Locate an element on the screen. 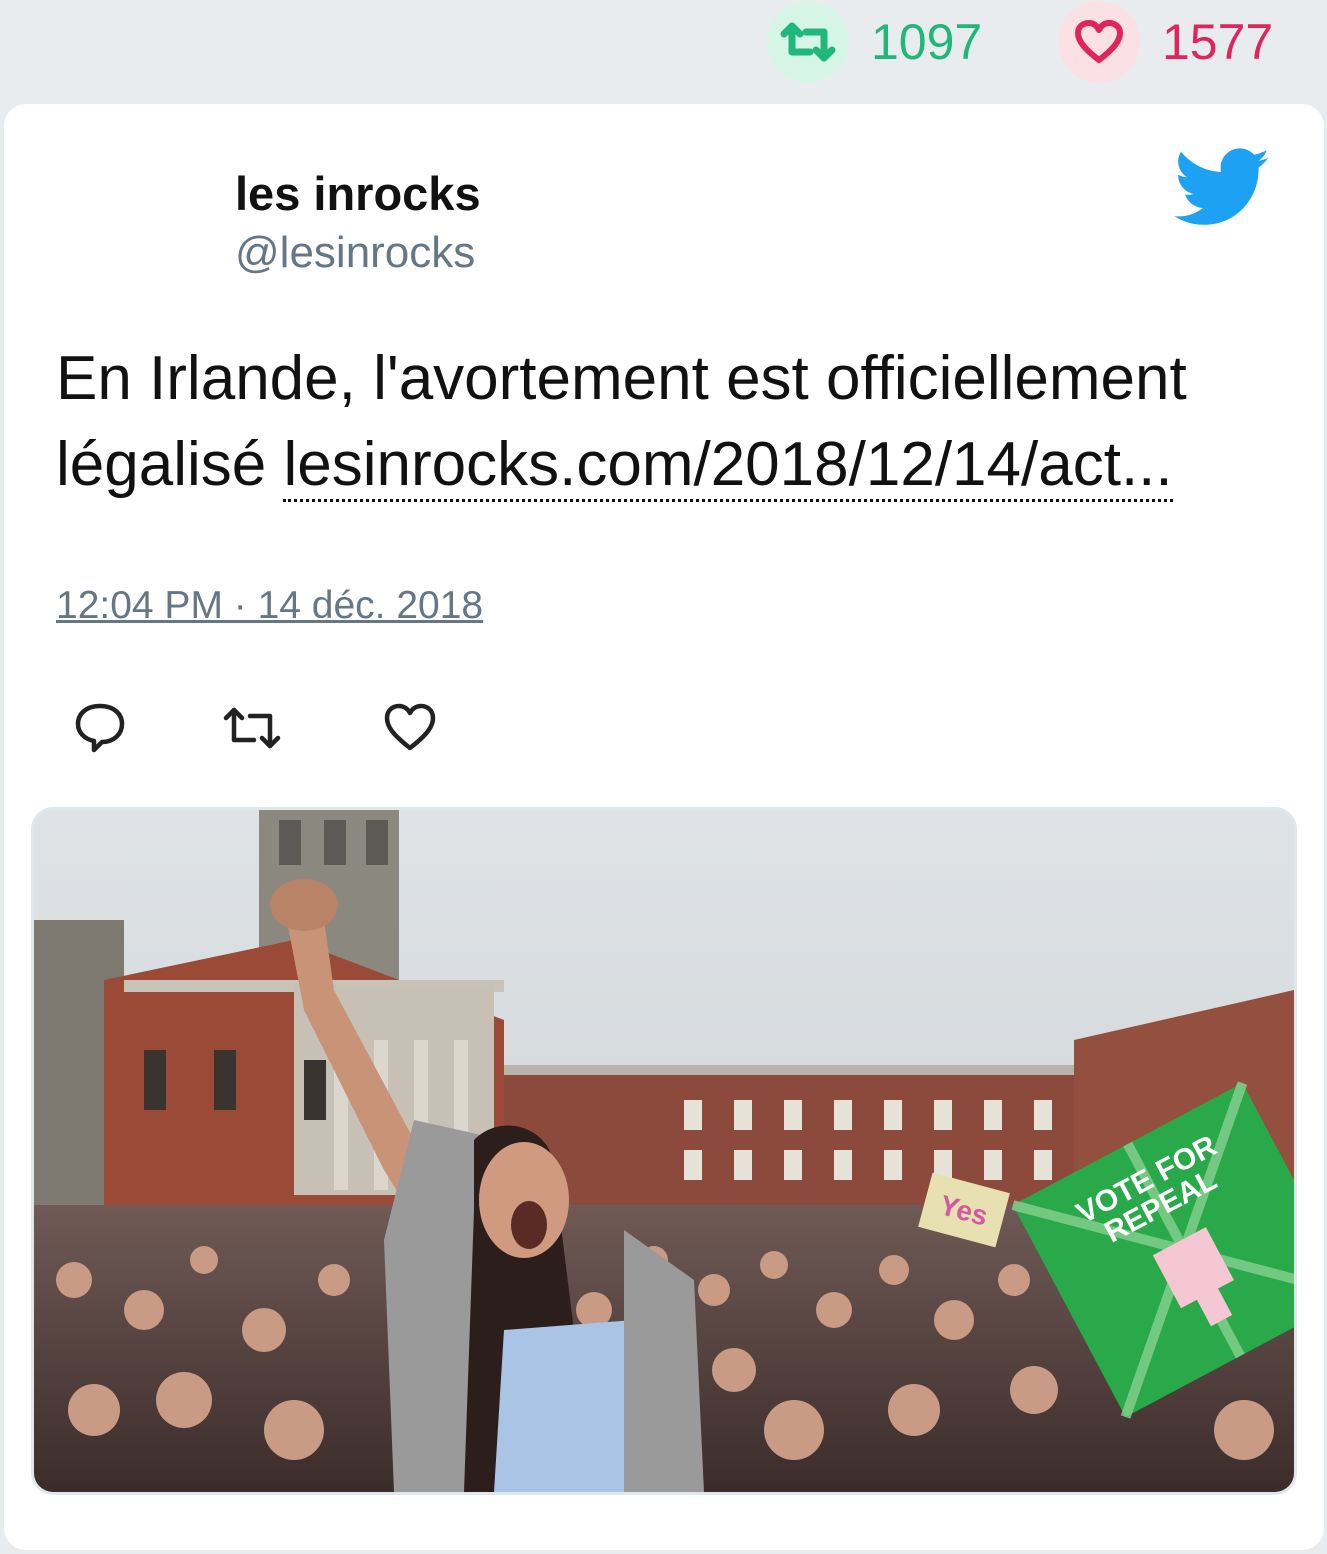 The width and height of the screenshot is (1327, 1554). twitter-bird-icon is located at coordinates (1223, 190).